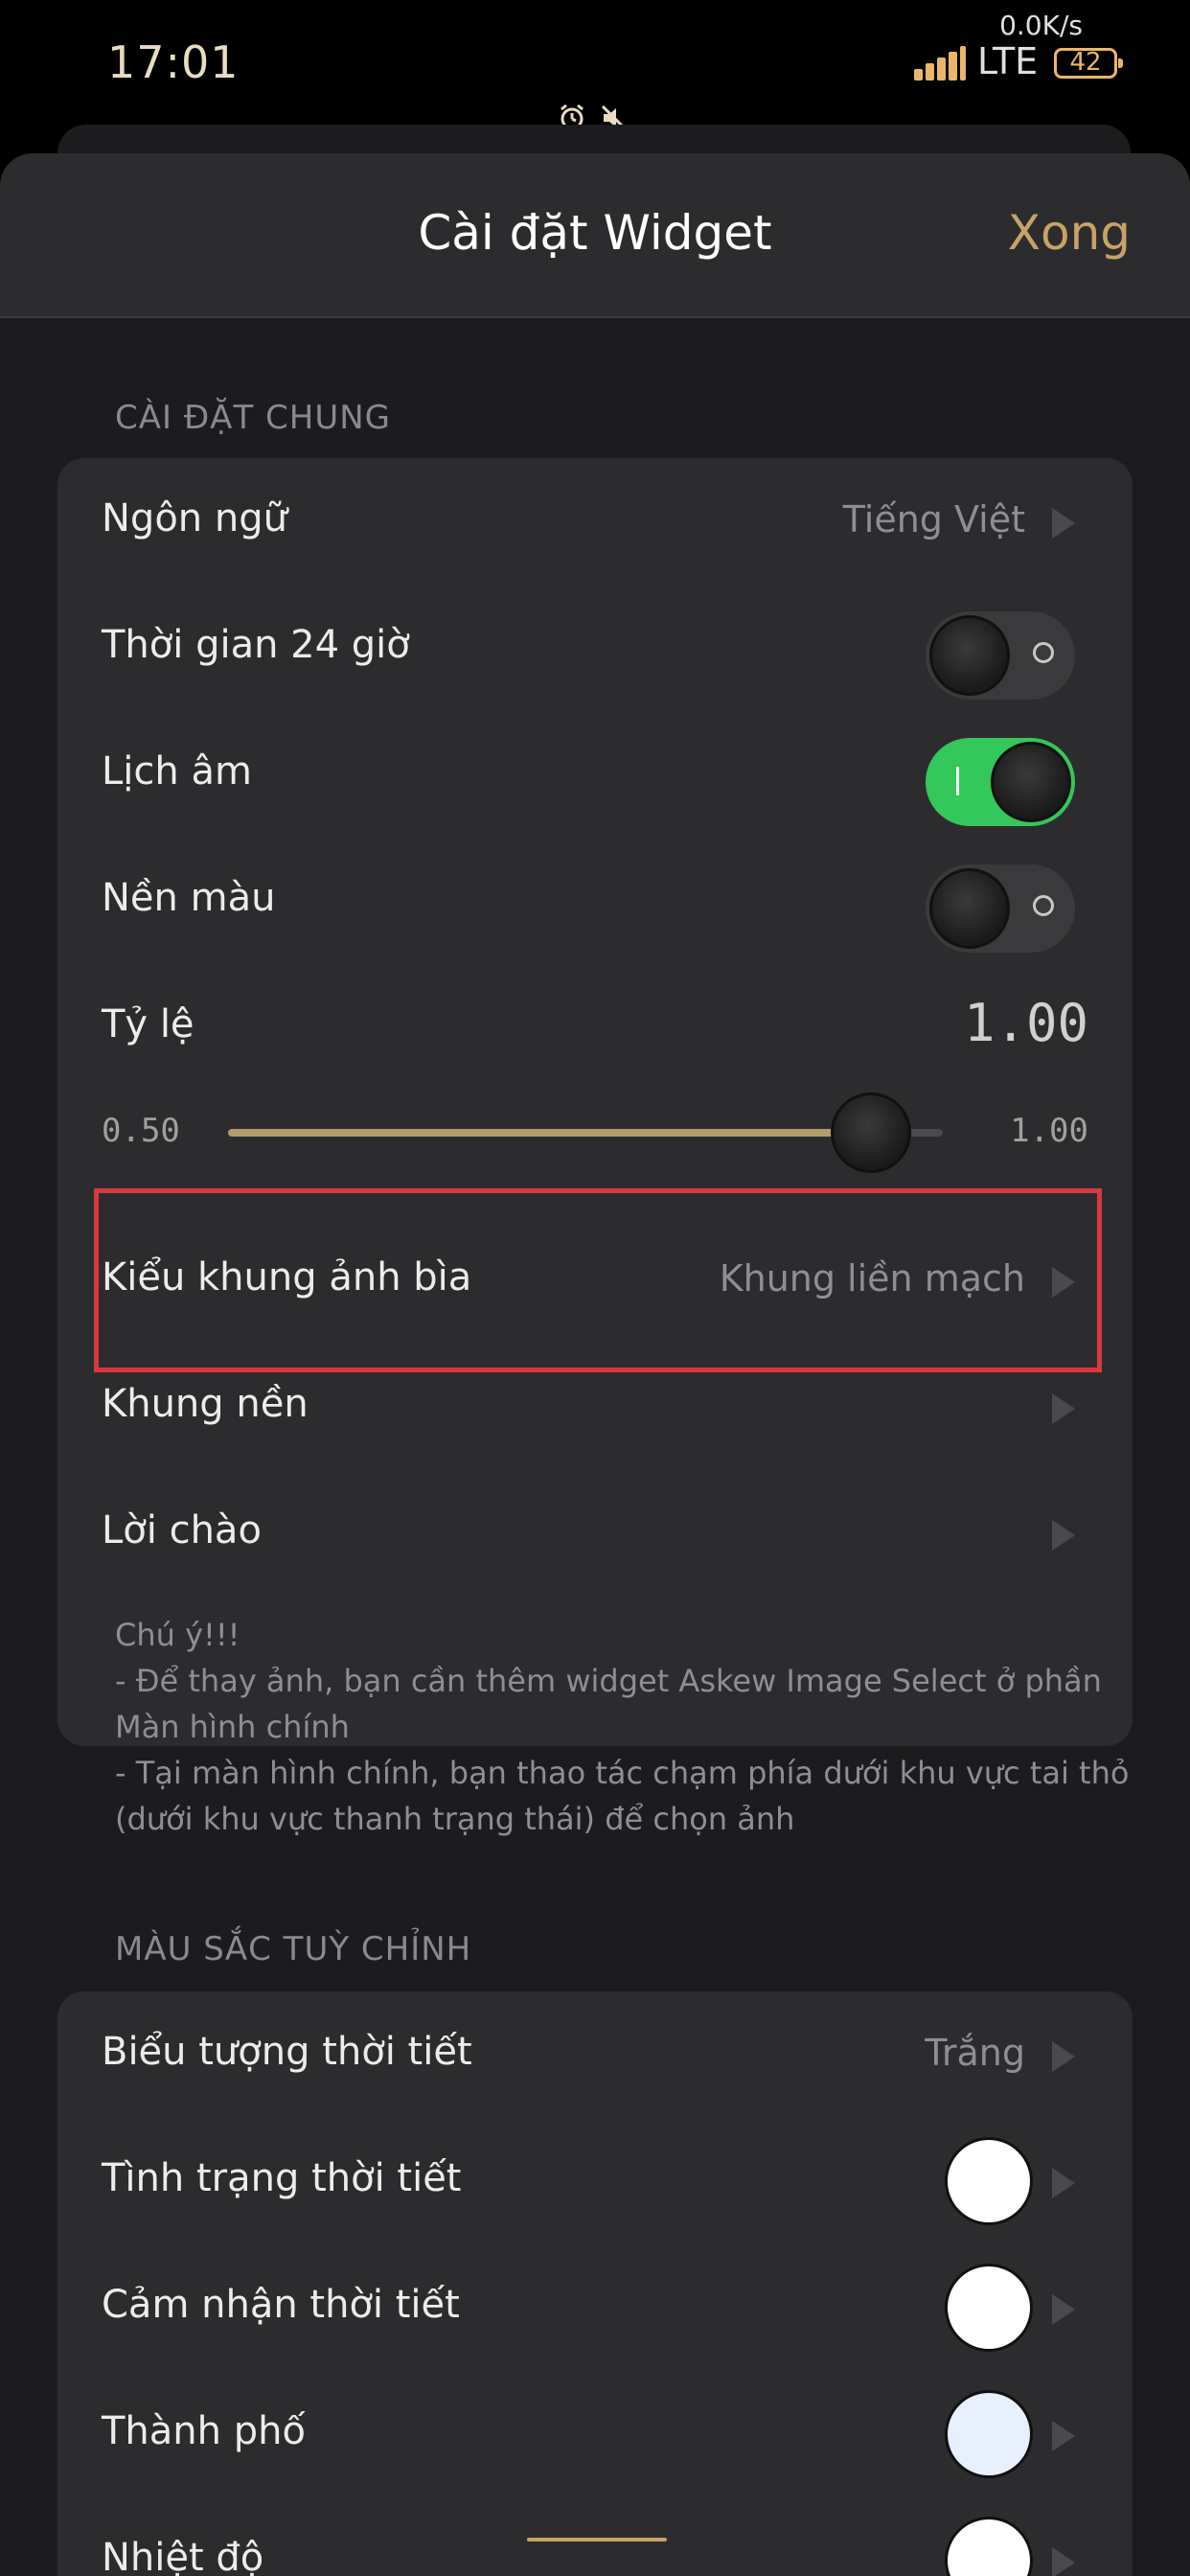 The width and height of the screenshot is (1190, 2576). I want to click on weather-icon-label: Biểu tượng thời tiết, so click(287, 2052).